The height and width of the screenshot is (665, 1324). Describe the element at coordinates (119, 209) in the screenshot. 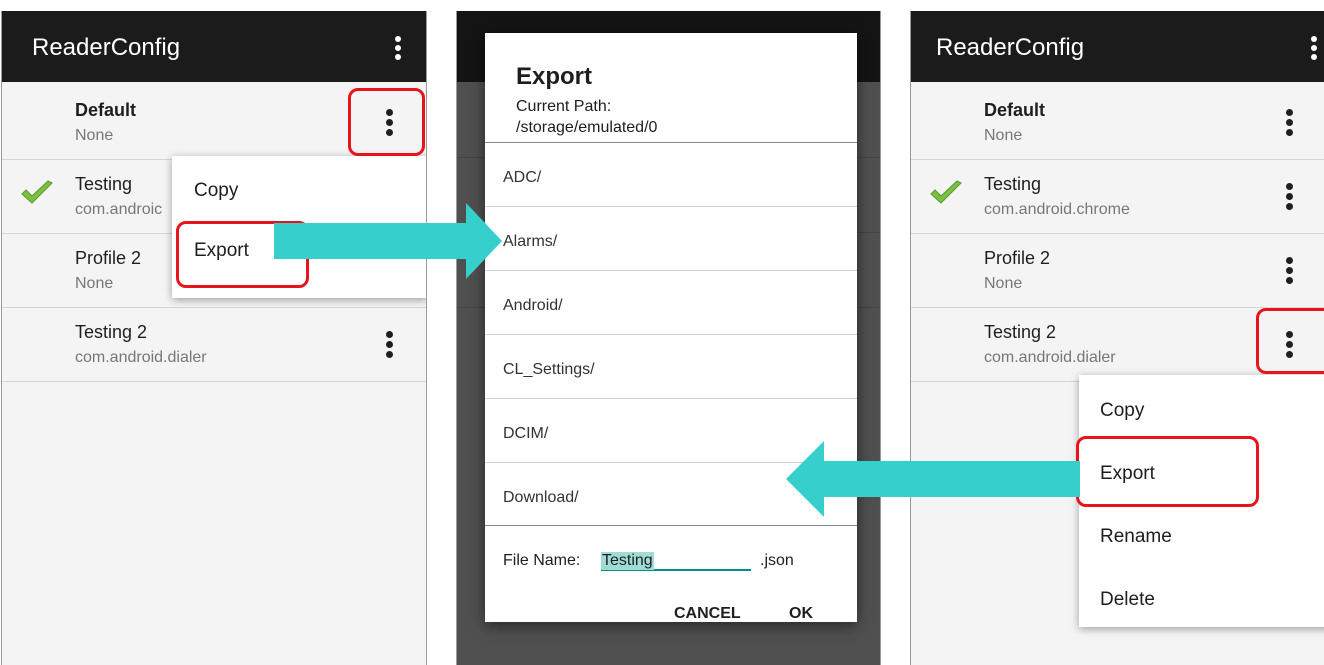

I see `profile-app: com.androic` at that location.